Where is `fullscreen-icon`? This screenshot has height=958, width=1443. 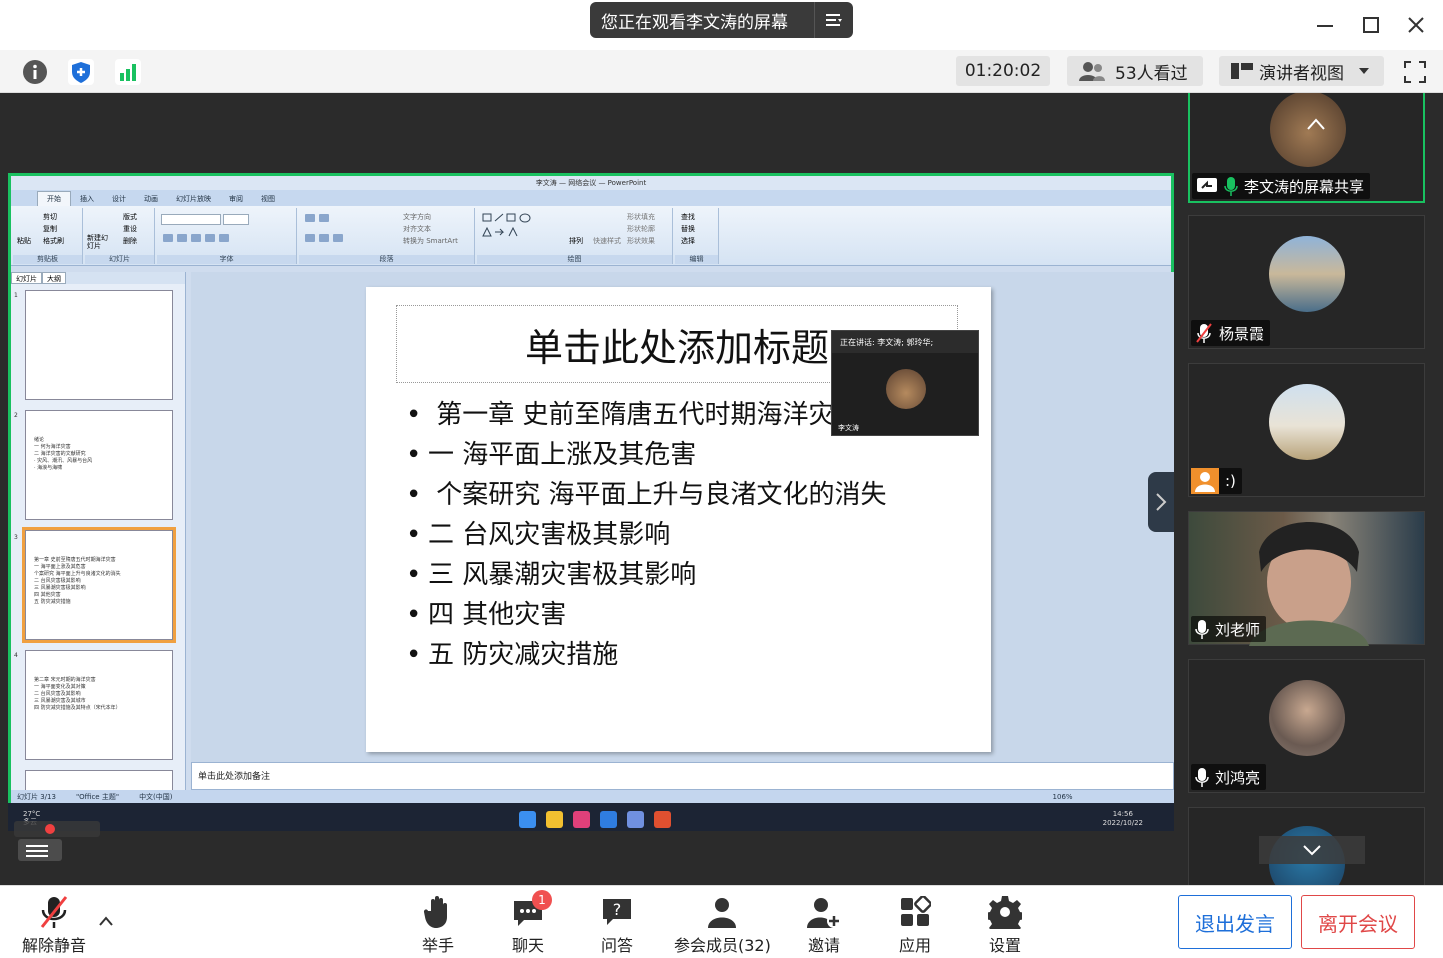
fullscreen-icon is located at coordinates (1415, 72).